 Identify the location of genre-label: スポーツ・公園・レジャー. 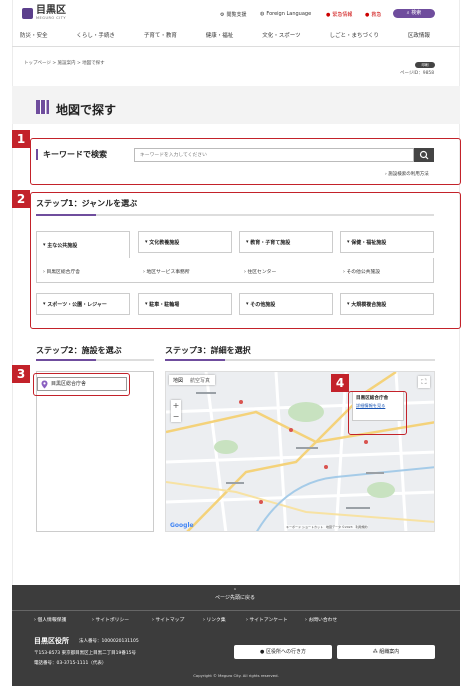
(77, 304).